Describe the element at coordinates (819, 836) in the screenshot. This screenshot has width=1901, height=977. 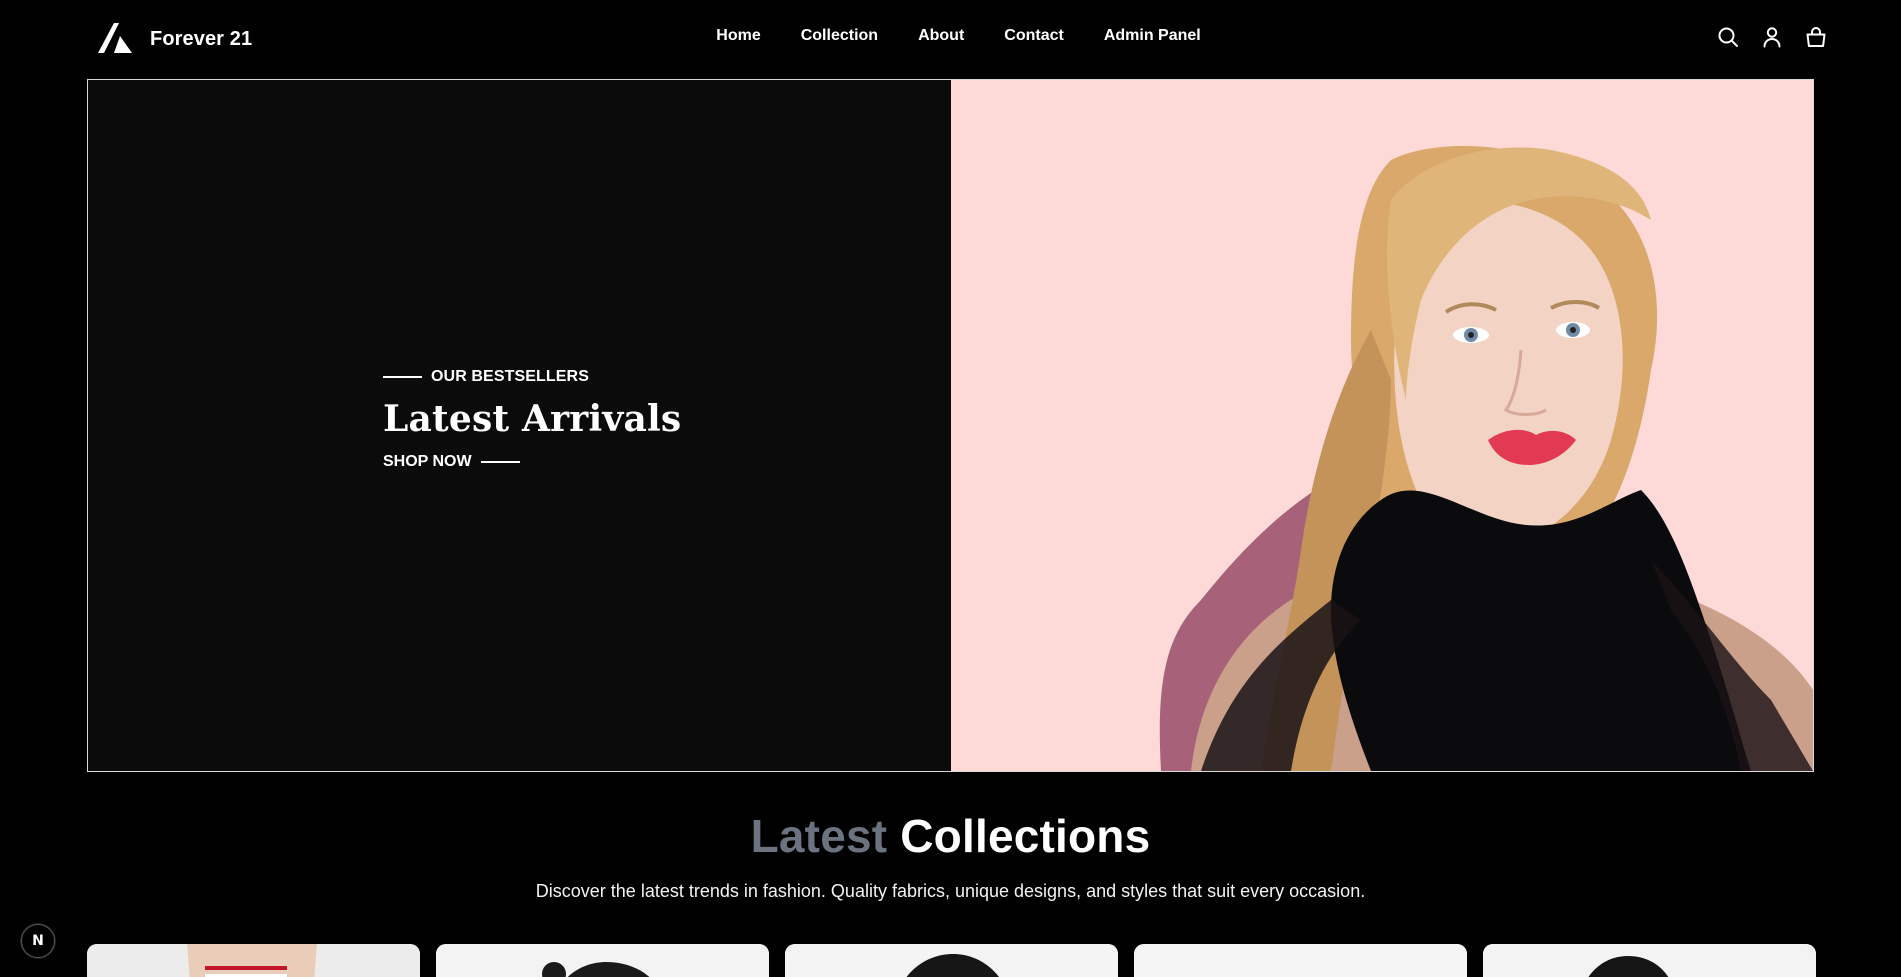
I see `collections-heading-muted: Latest` at that location.